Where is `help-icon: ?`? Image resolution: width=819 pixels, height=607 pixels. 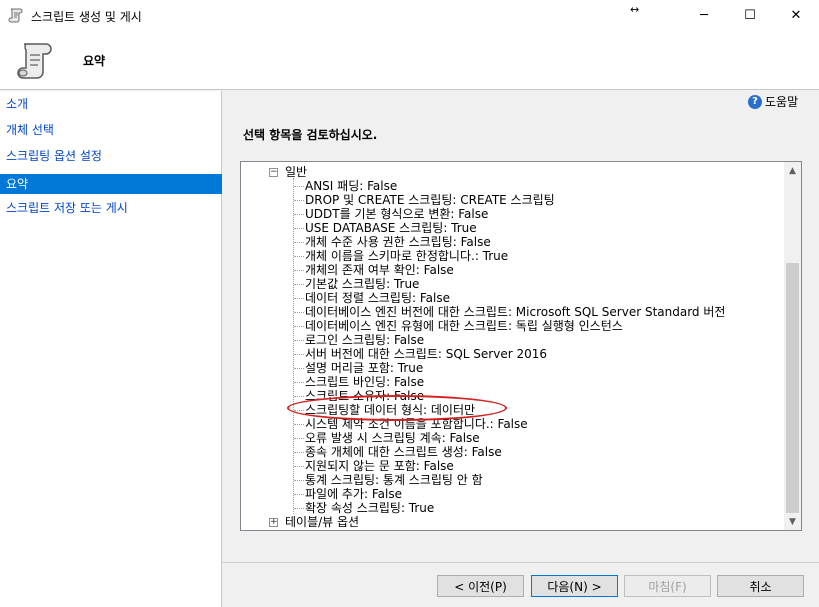
help-icon: ? is located at coordinates (755, 101).